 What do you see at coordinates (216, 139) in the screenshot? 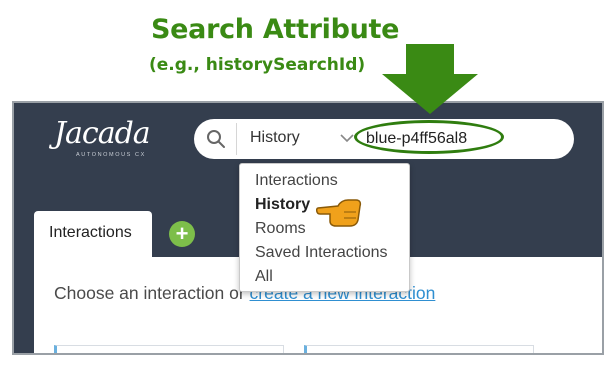
I see `search-icon` at bounding box center [216, 139].